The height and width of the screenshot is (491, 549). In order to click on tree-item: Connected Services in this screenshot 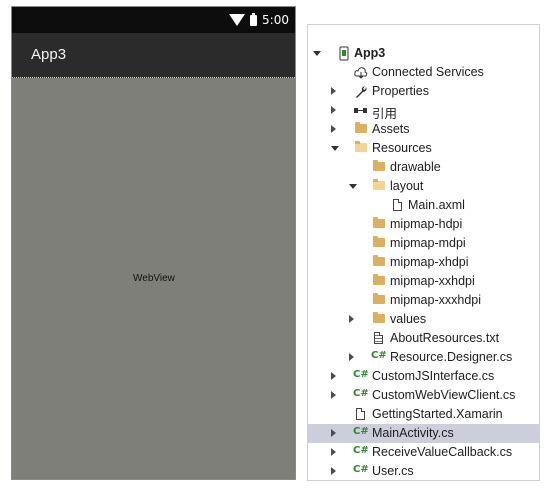, I will do `click(423, 72)`.